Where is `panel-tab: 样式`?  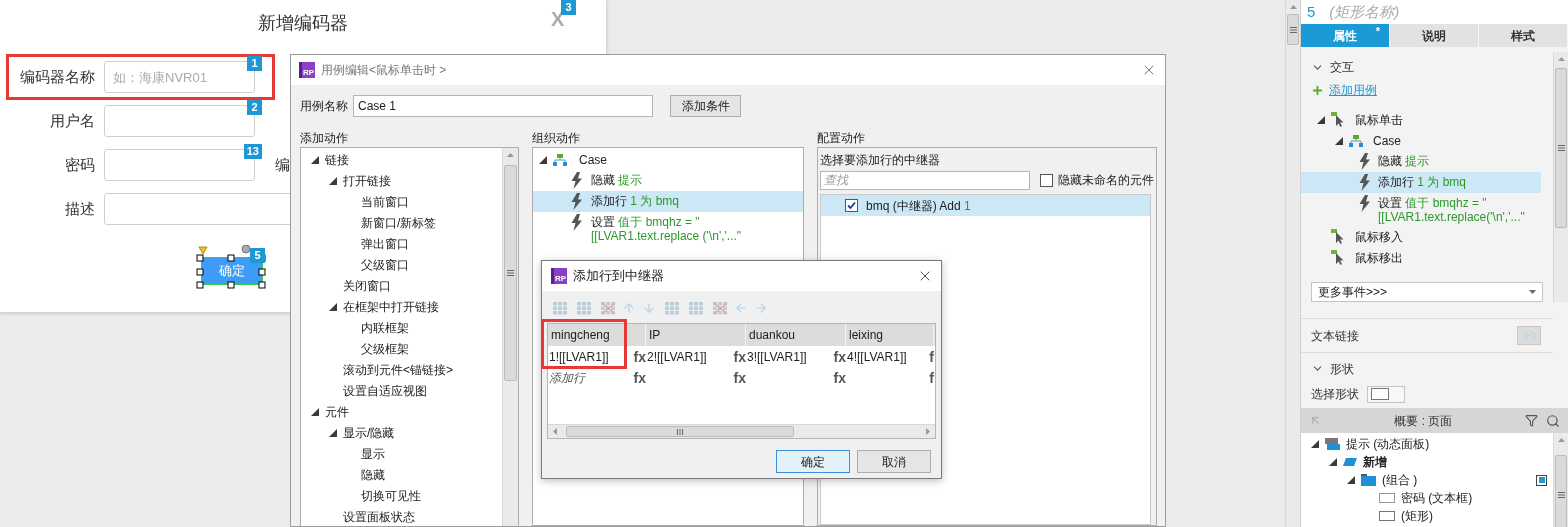
panel-tab: 样式 is located at coordinates (1523, 35).